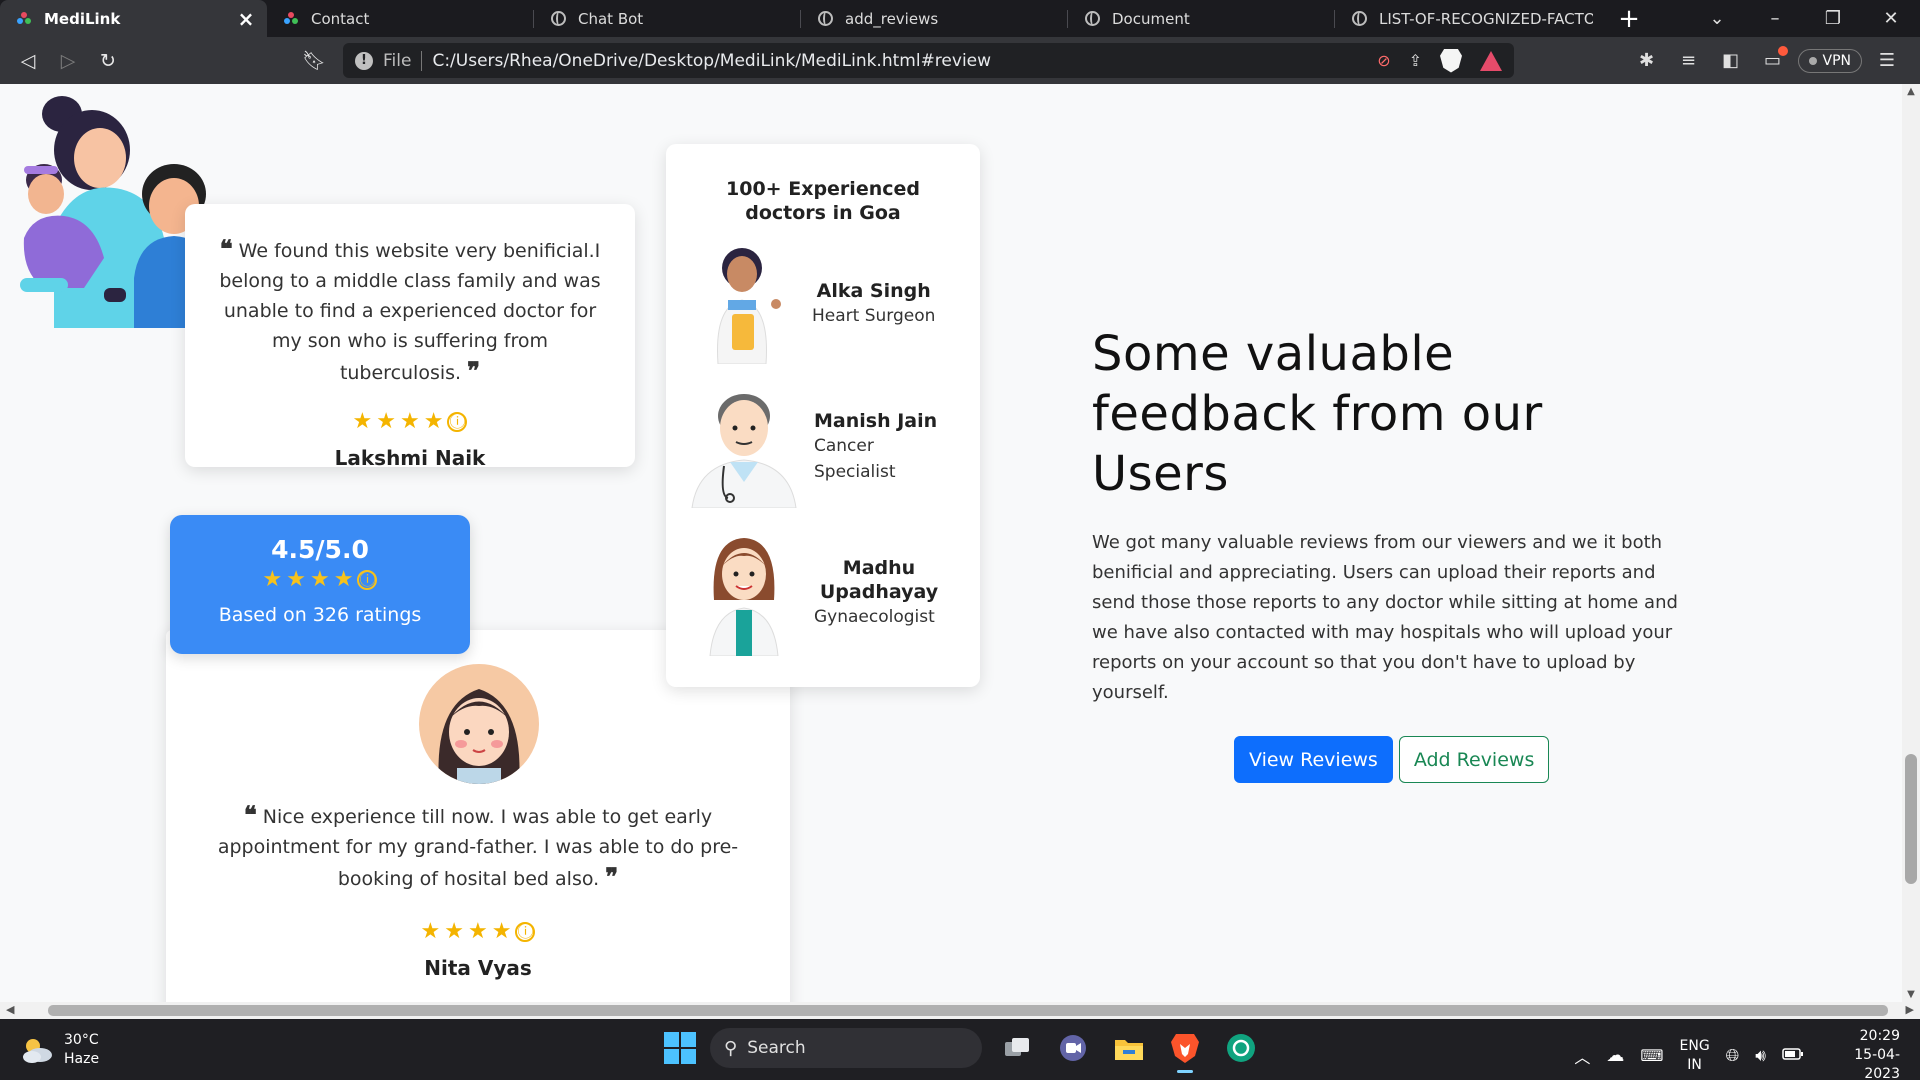 The image size is (1920, 1080). I want to click on doctor-specialty: Heart Surgeon, so click(874, 316).